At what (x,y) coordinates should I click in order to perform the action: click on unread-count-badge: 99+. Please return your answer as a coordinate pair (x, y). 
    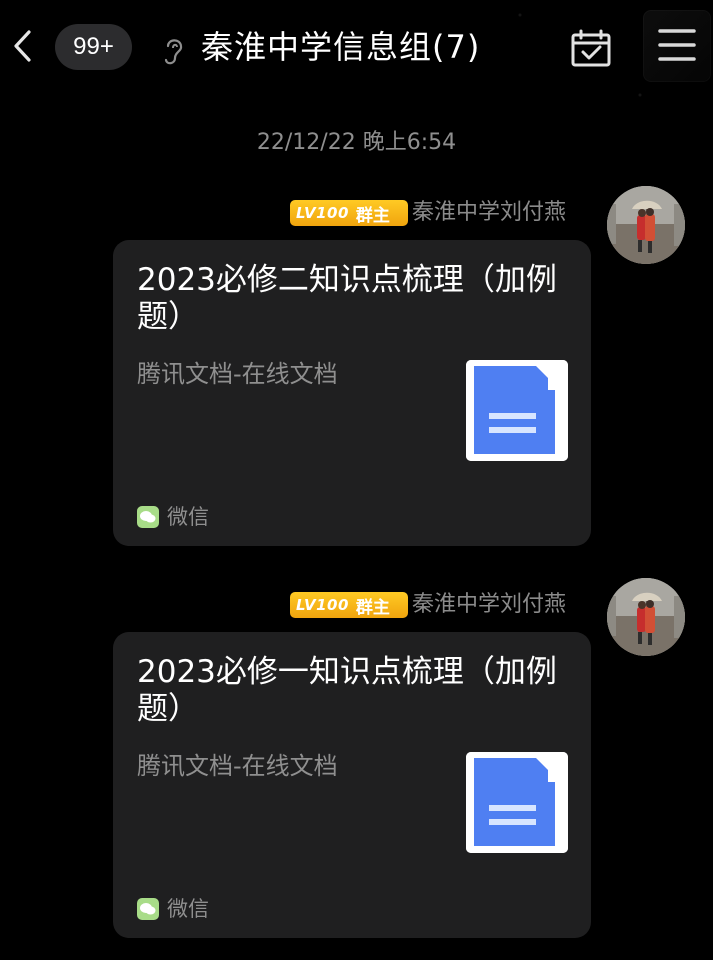
    Looking at the image, I should click on (93, 47).